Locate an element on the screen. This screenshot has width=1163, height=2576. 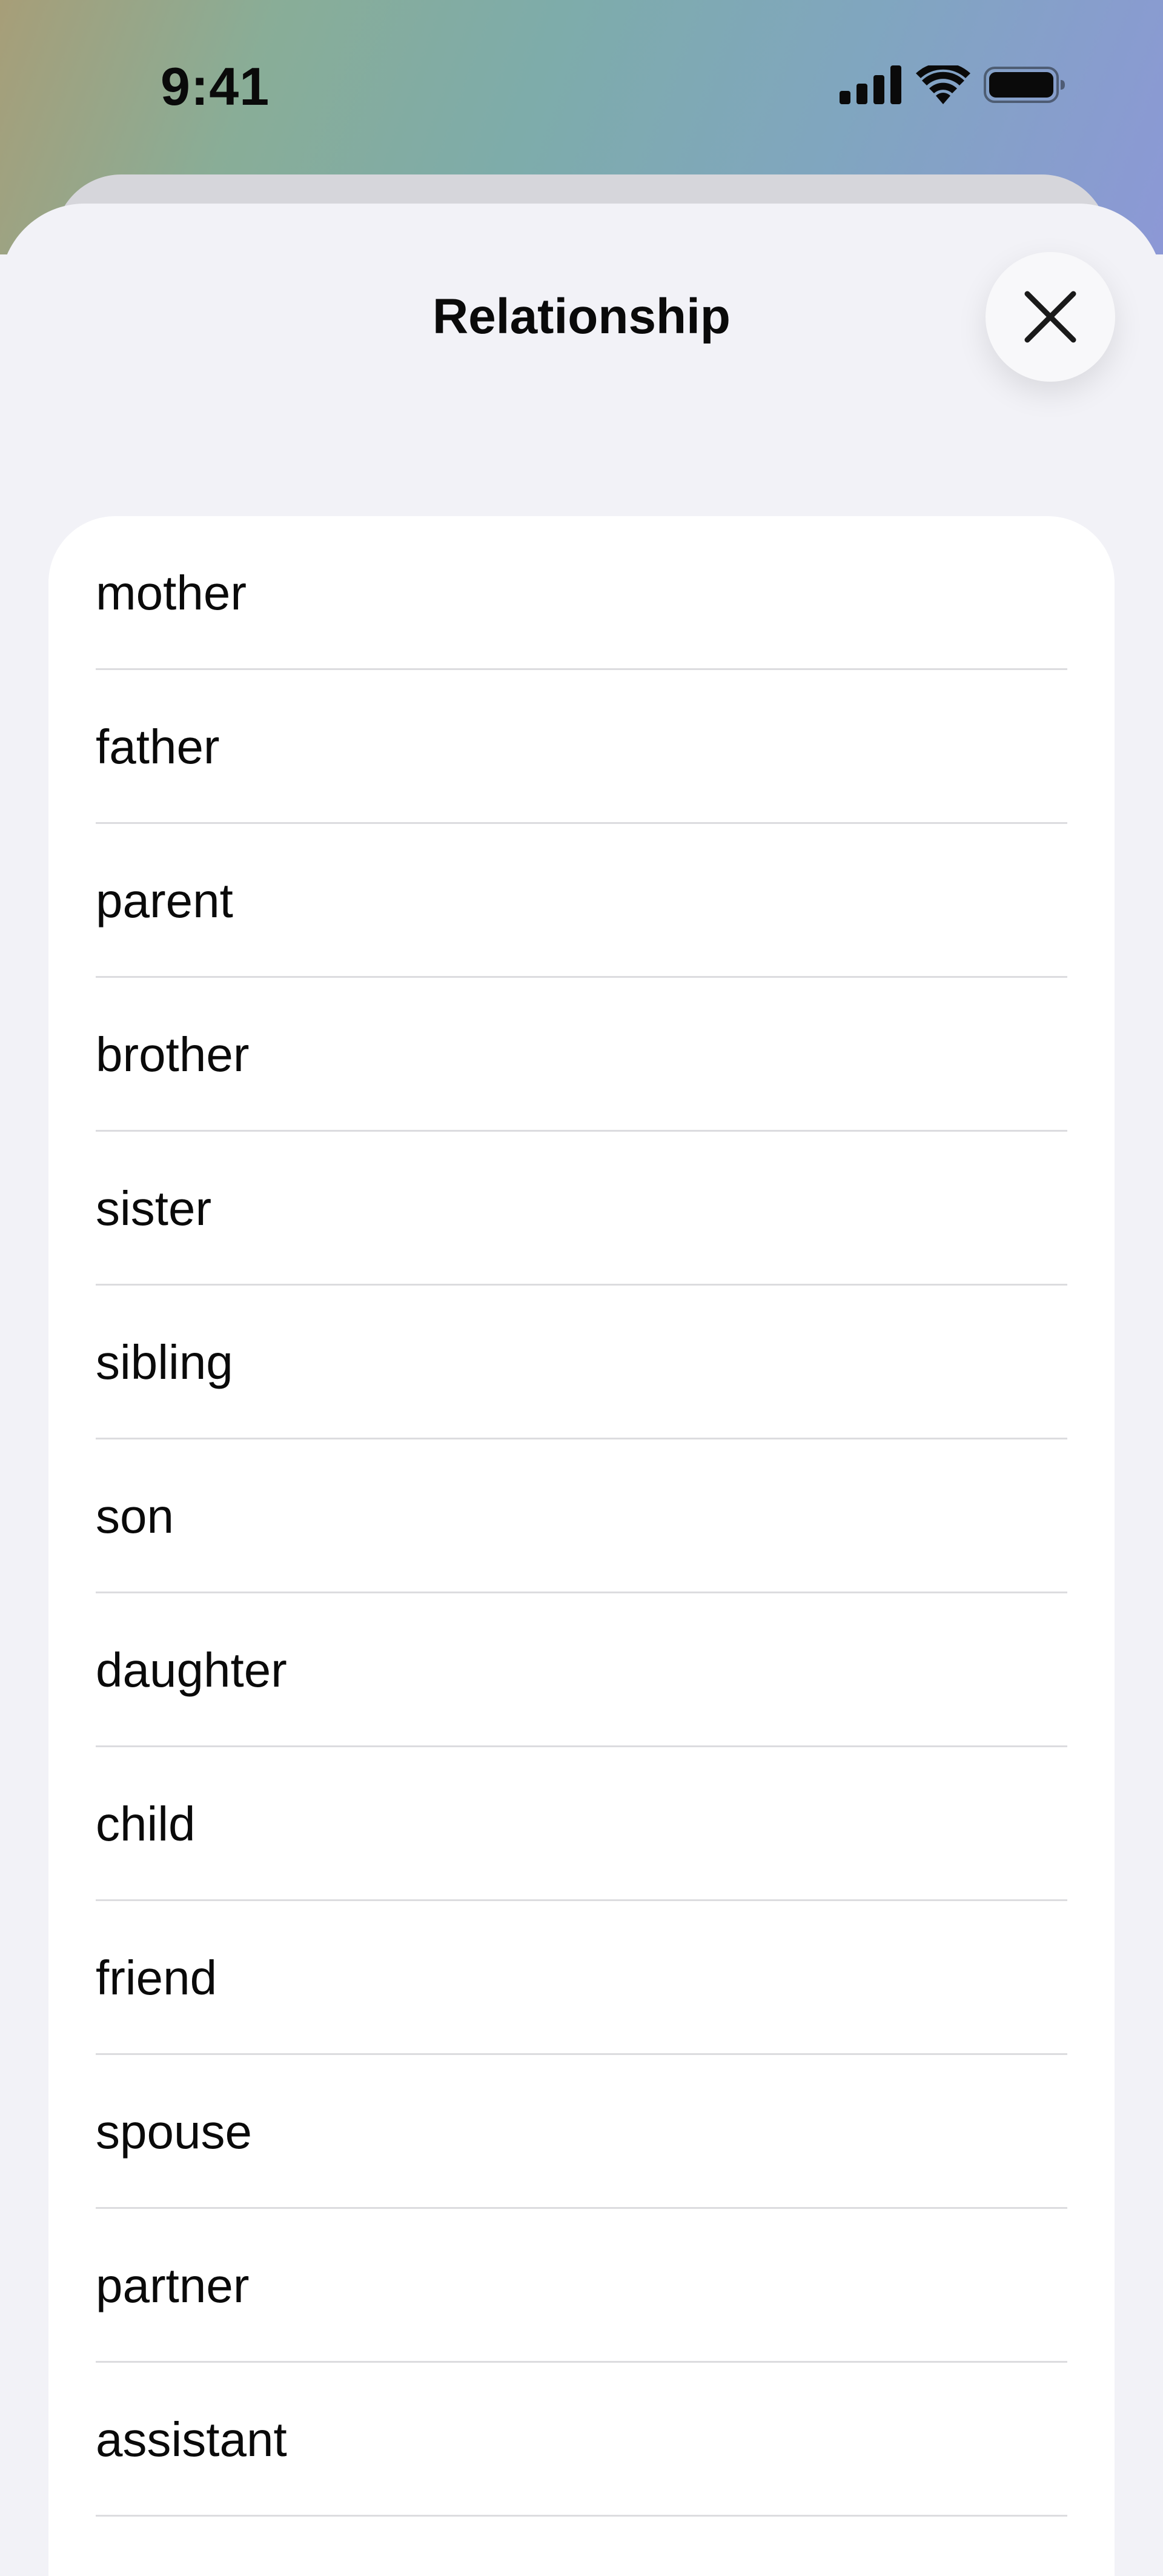
list-item-label: brother is located at coordinates (173, 1054).